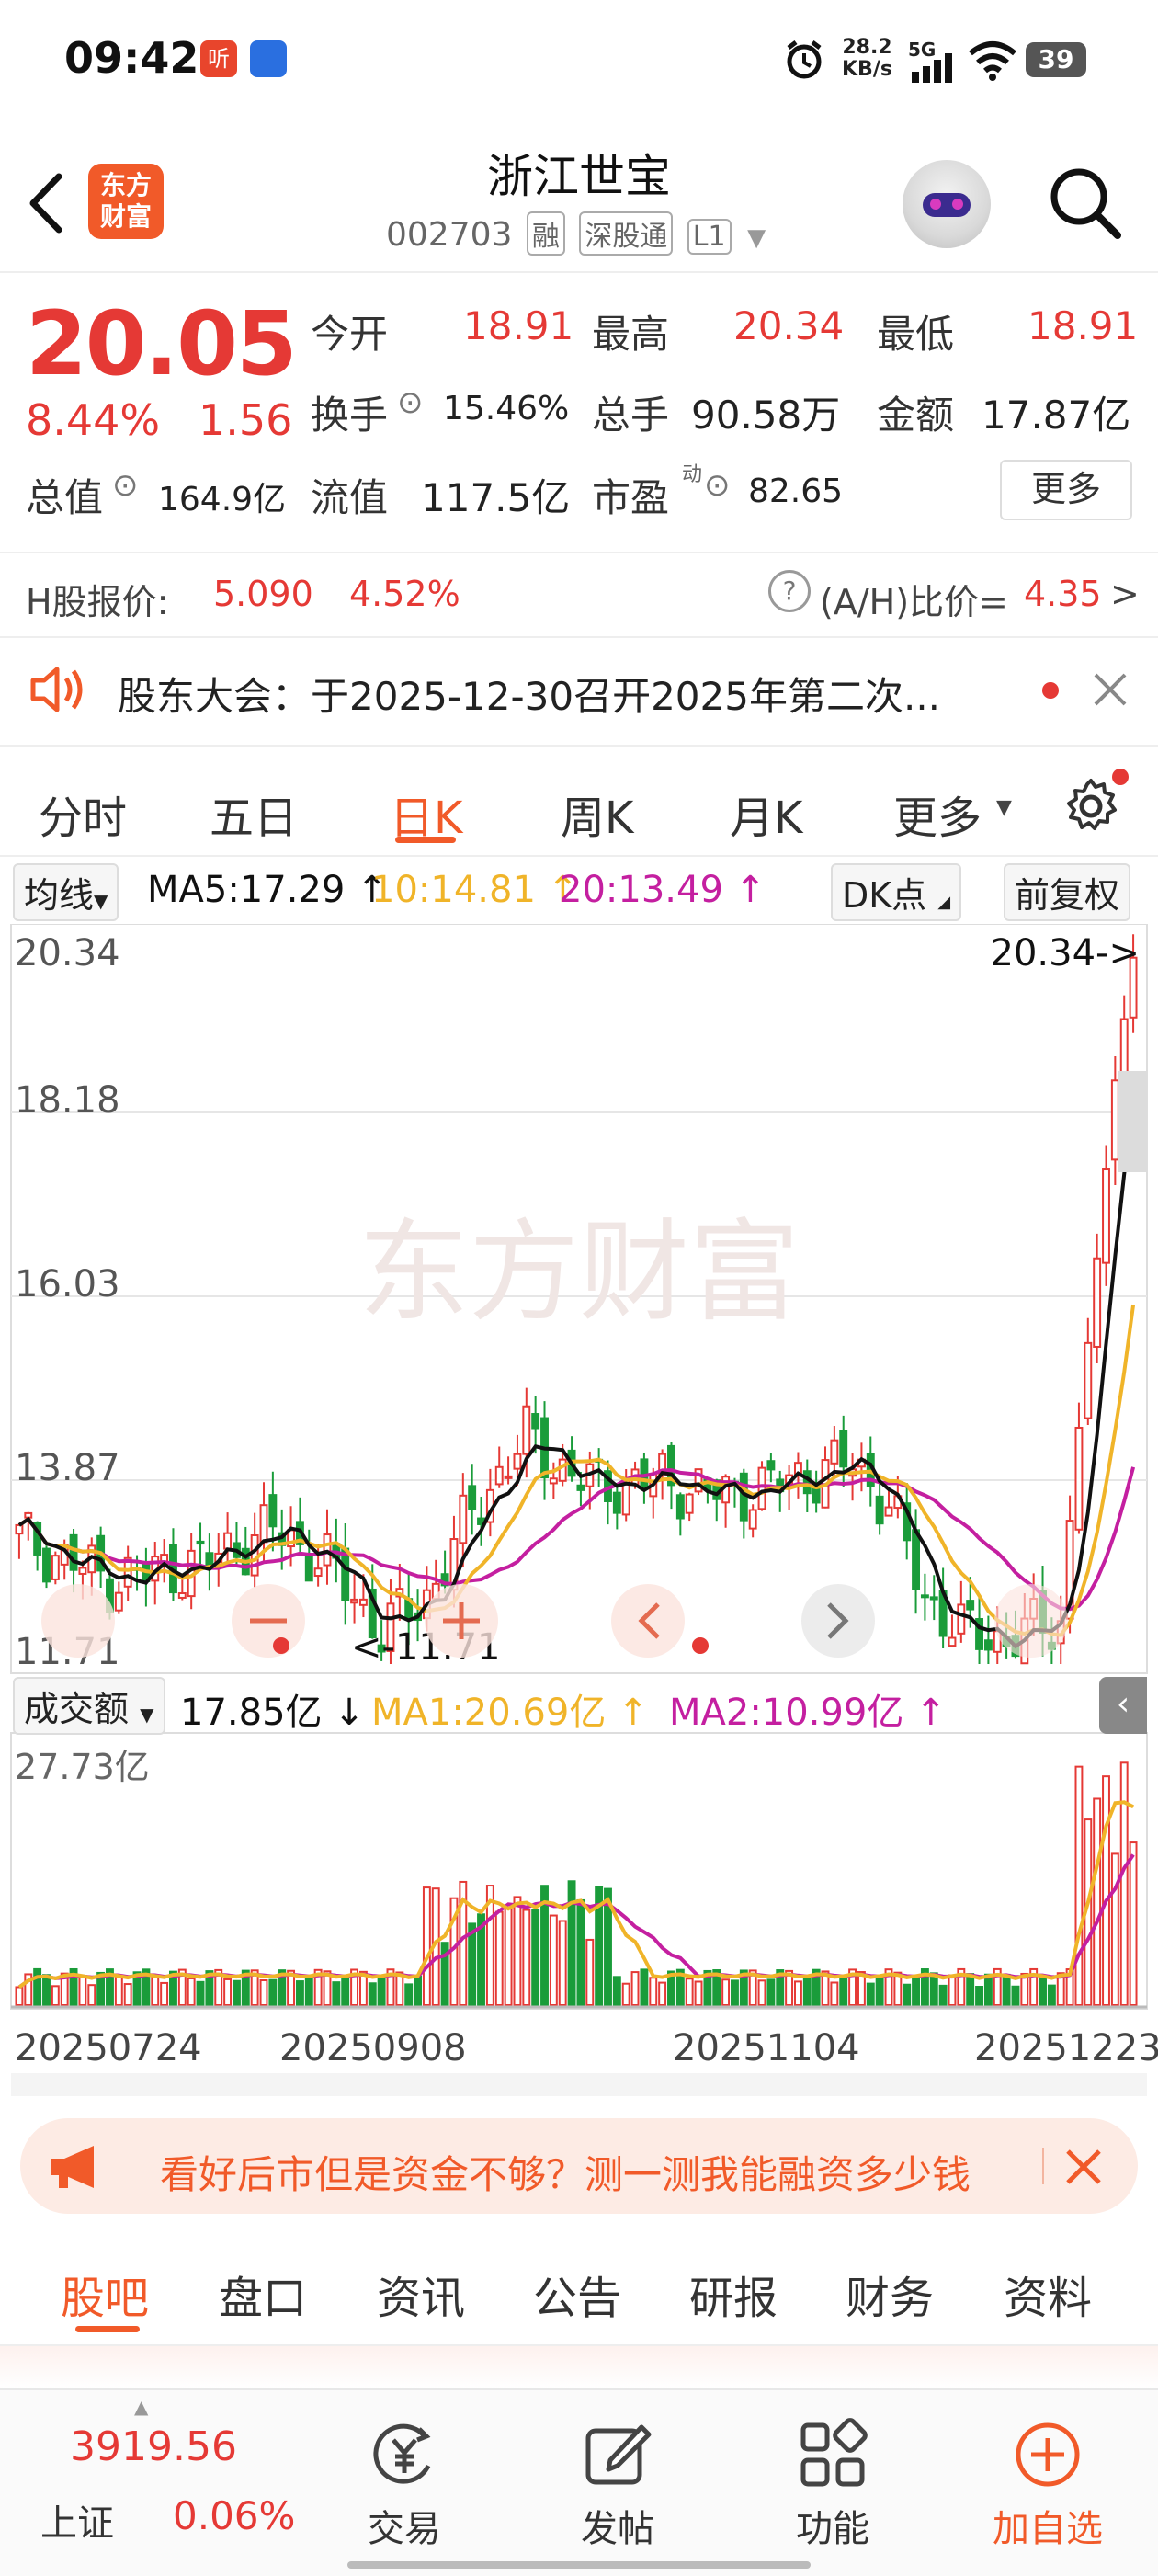  I want to click on adjust-button: 前复权, so click(1067, 892).